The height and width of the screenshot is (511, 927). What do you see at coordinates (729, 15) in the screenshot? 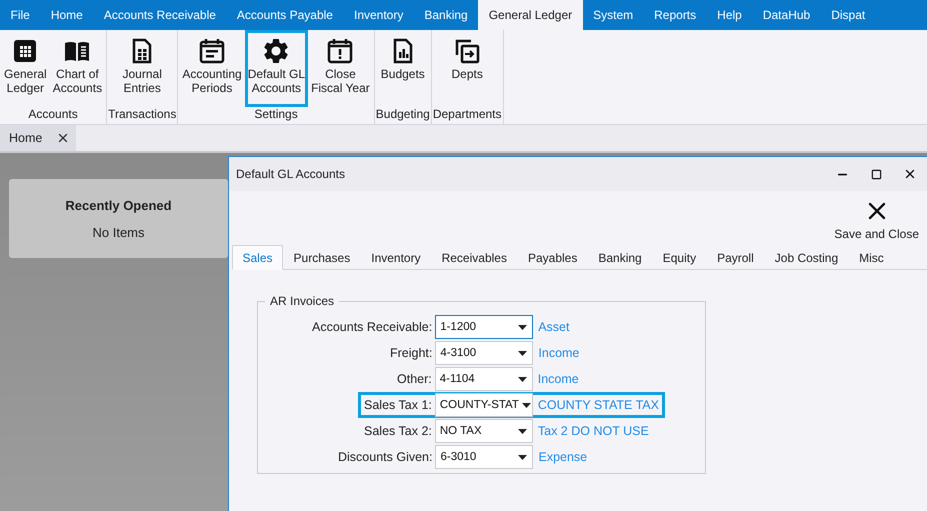
I see `menu-tab: Help` at bounding box center [729, 15].